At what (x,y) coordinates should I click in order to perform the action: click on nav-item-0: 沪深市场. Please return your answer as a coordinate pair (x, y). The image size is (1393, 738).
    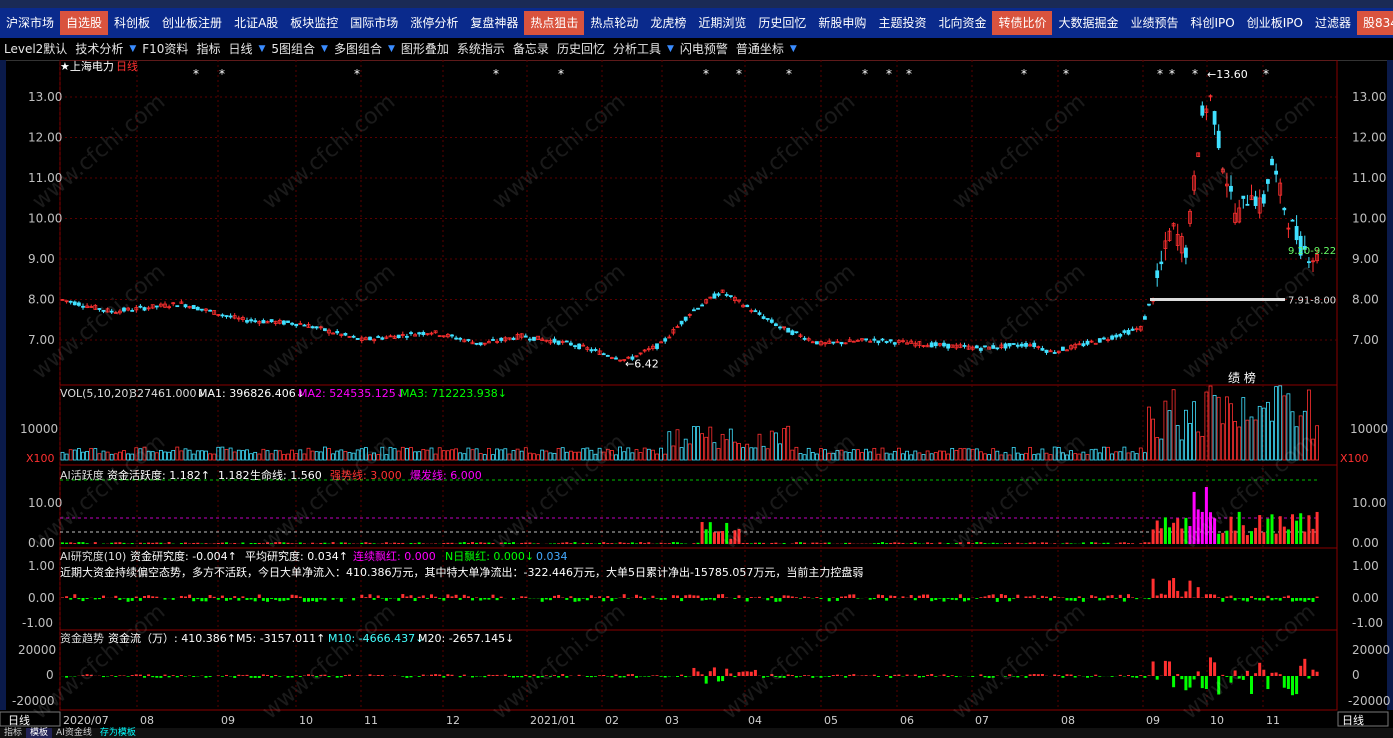
    Looking at the image, I should click on (30, 23).